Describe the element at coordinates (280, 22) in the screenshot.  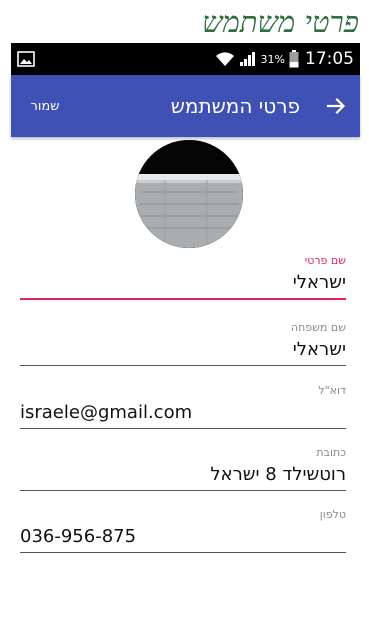
I see `caption-title: פרטי משתמש` at that location.